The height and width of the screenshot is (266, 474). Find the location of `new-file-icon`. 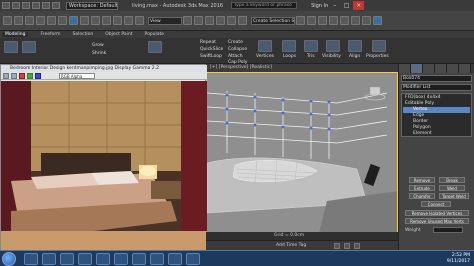

new-file-icon is located at coordinates (16, 5).